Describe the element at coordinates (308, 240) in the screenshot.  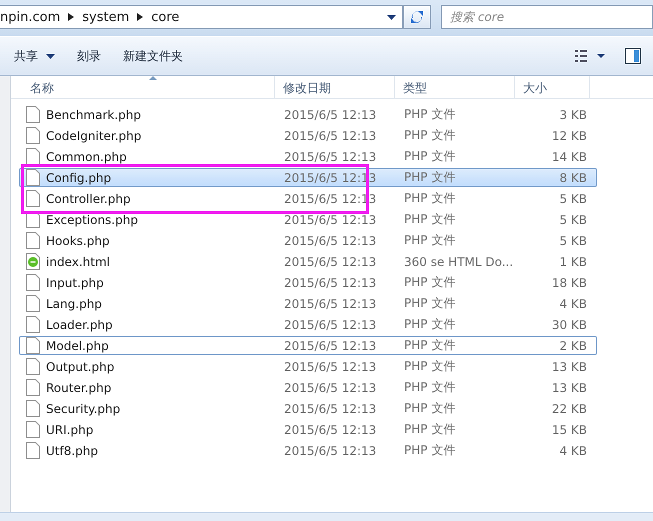
I see `file-row: Hooks.php 2015/6/5 12:13 PHP 文件 5 KB` at that location.